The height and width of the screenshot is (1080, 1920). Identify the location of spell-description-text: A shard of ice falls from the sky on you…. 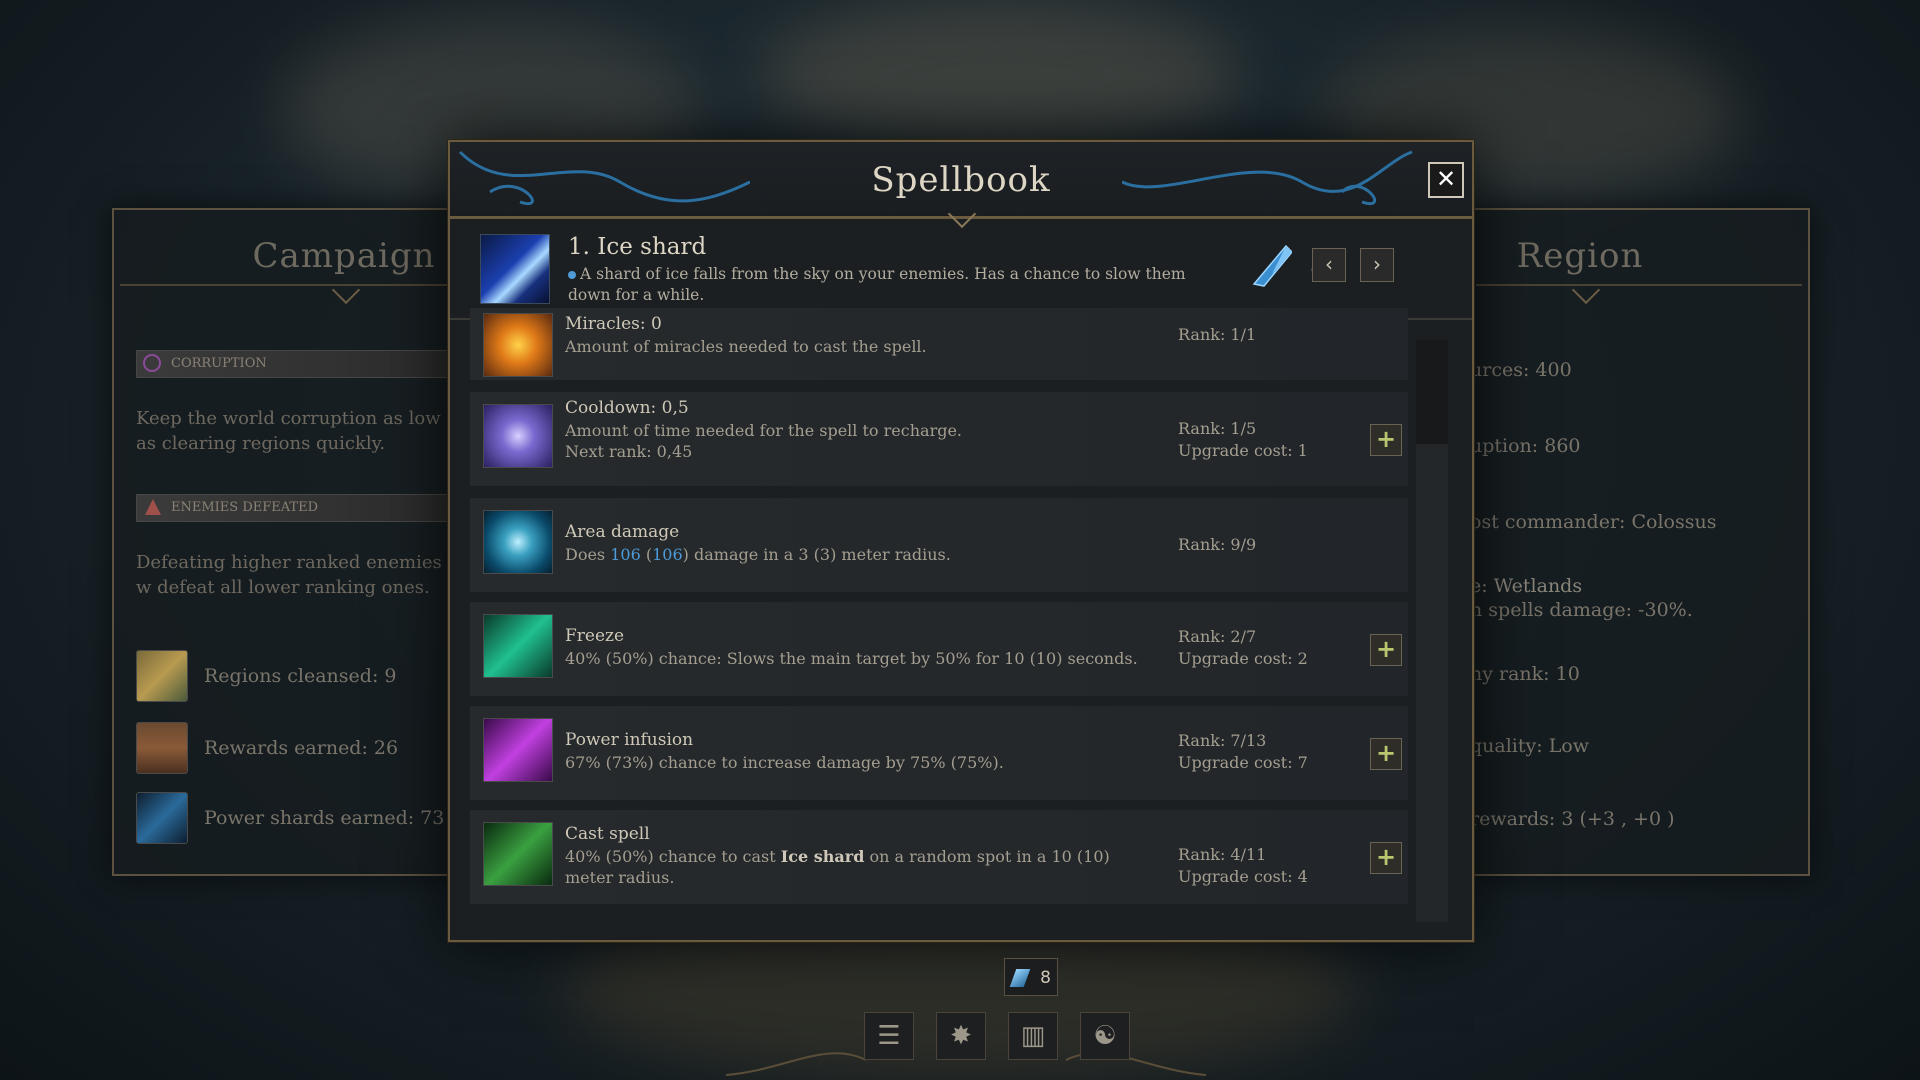
(877, 284).